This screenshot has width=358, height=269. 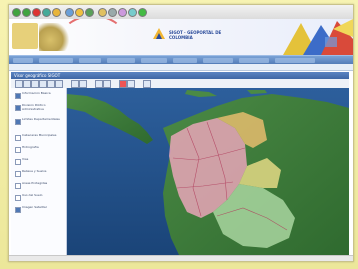 I want to click on clear-icon, so click(x=131, y=84).